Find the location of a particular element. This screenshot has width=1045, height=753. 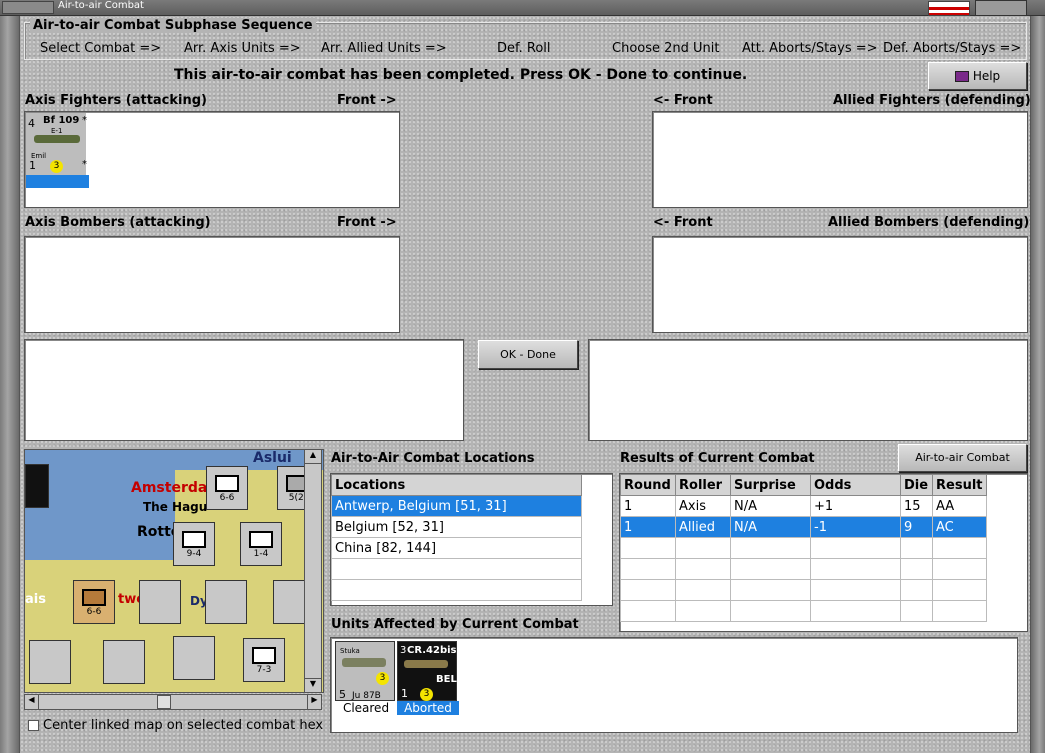

col-result: Result is located at coordinates (959, 485).